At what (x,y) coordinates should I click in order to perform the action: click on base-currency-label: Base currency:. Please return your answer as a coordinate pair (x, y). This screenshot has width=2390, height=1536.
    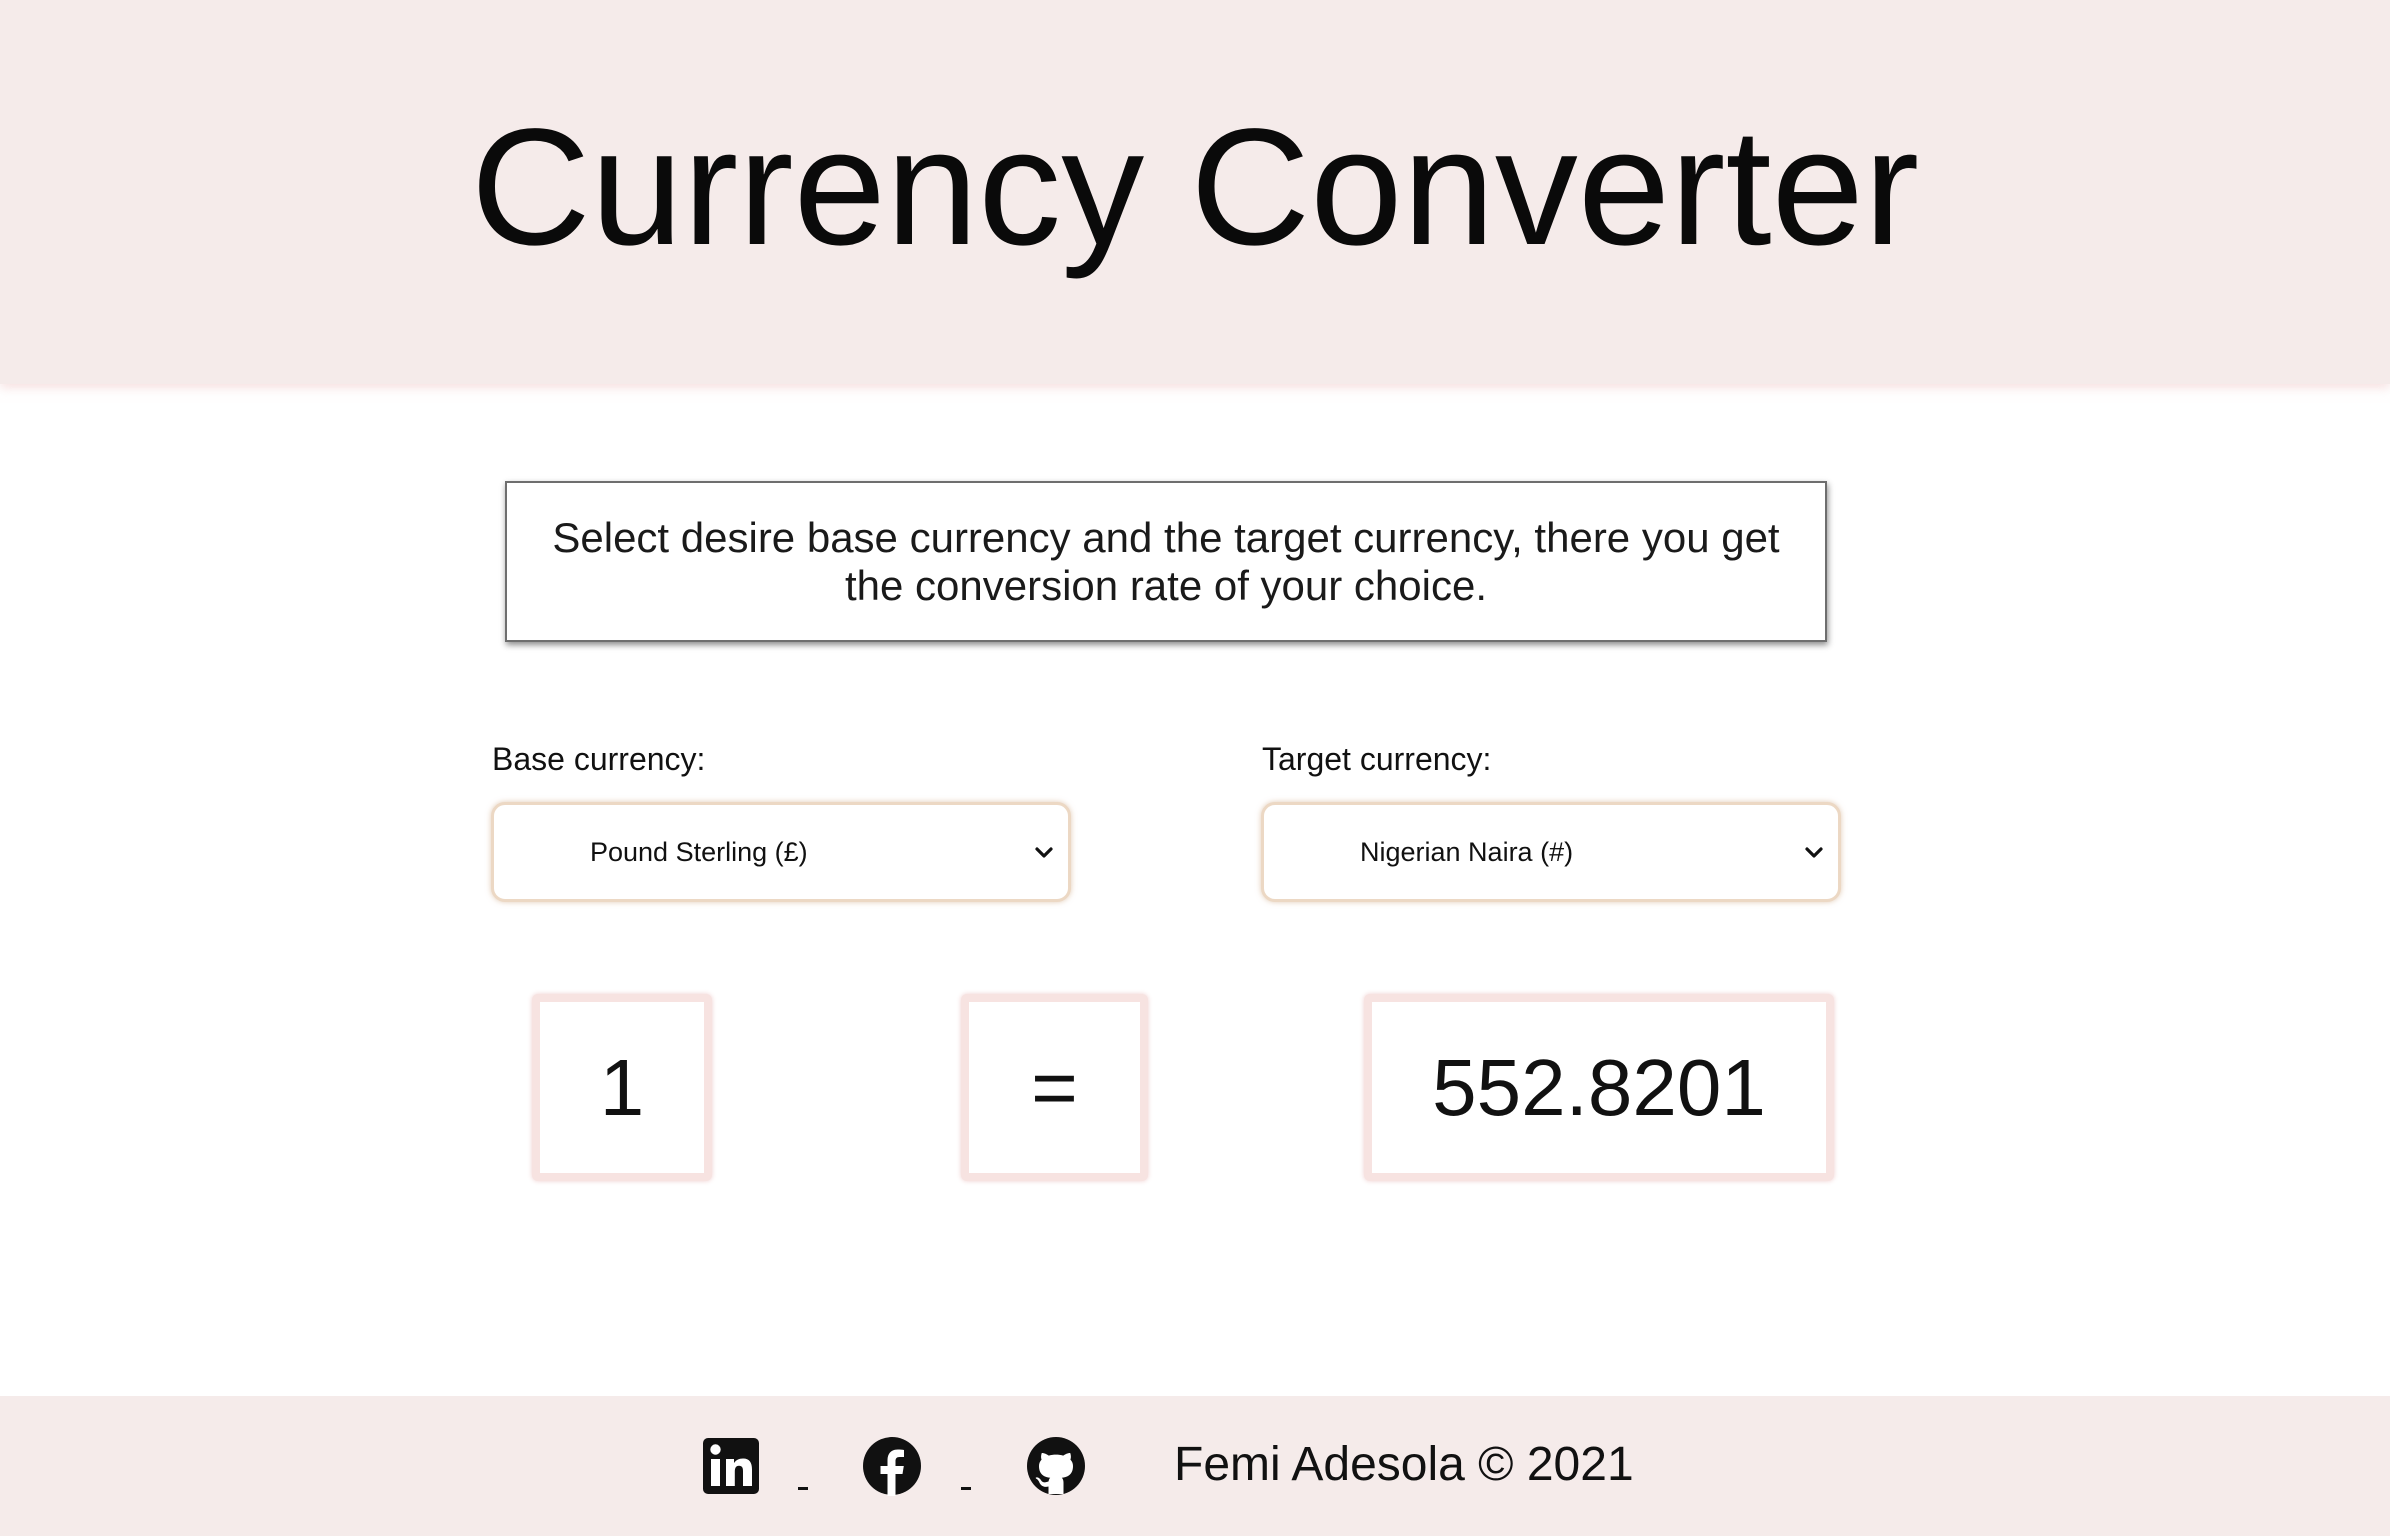
    Looking at the image, I should click on (599, 759).